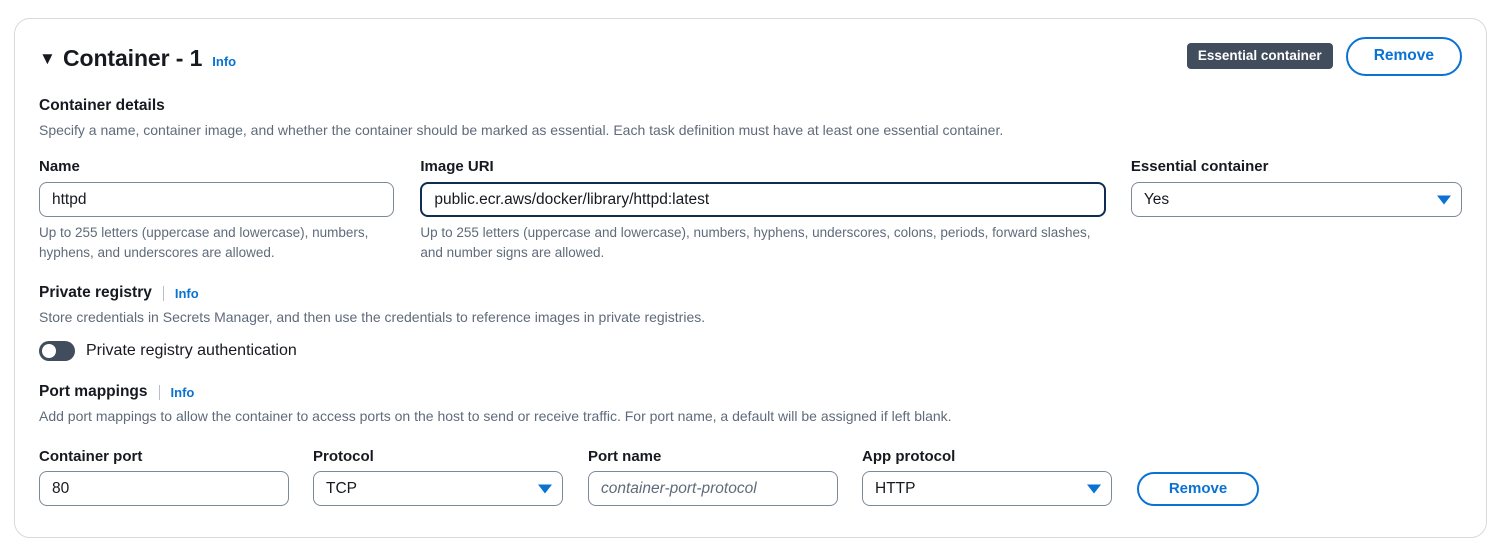 This screenshot has width=1499, height=538. What do you see at coordinates (217, 200) in the screenshot?
I see `name-input` at bounding box center [217, 200].